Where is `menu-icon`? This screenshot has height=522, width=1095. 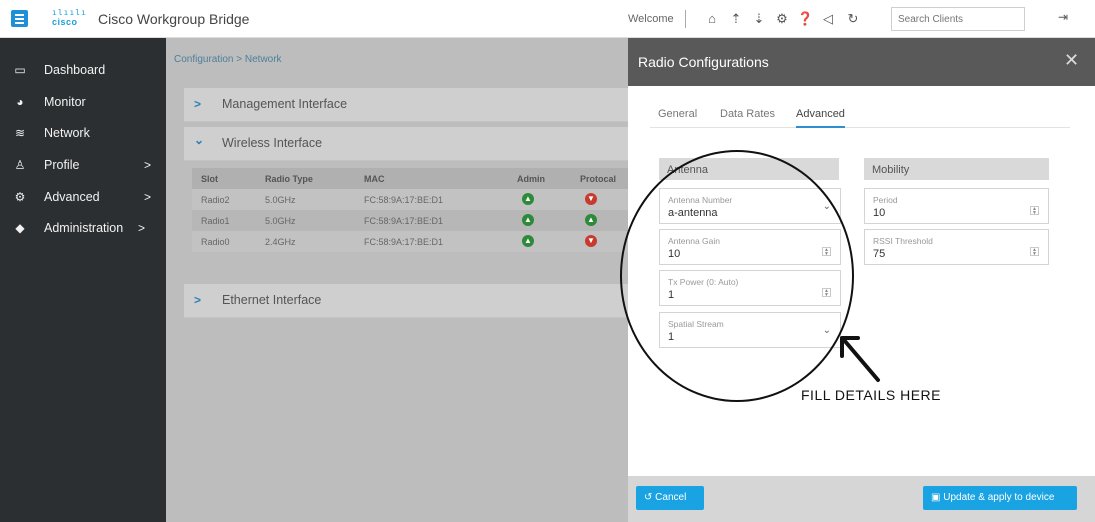
menu-icon is located at coordinates (19, 18).